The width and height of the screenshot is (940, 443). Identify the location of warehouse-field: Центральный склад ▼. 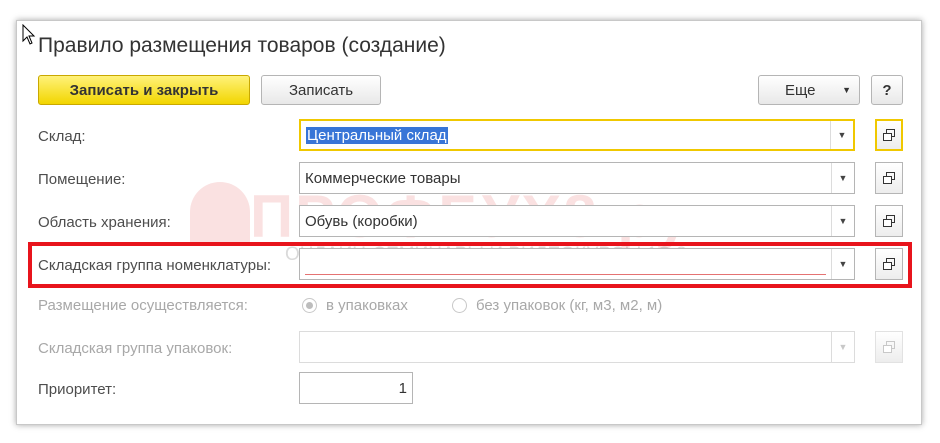
(577, 135).